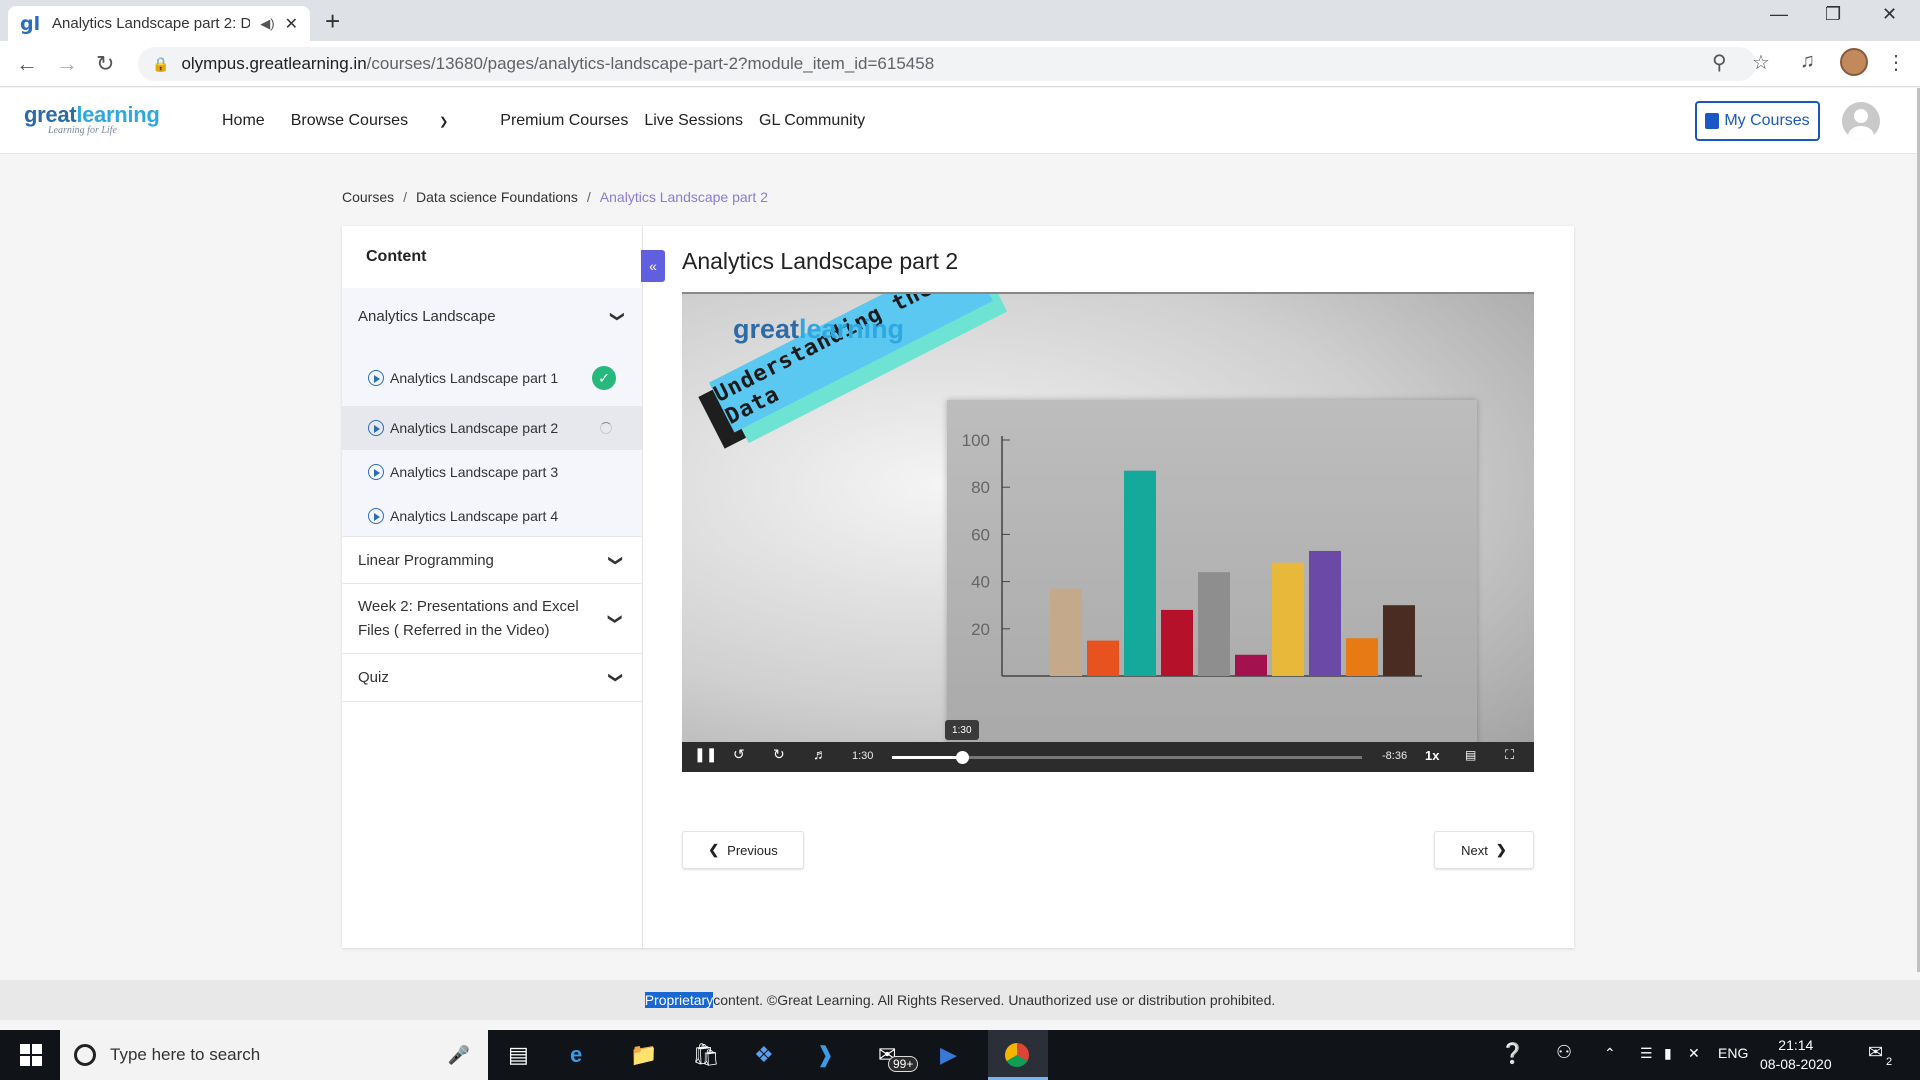 The image size is (1920, 1080). I want to click on volume-muted-icon: ✕, so click(1694, 1053).